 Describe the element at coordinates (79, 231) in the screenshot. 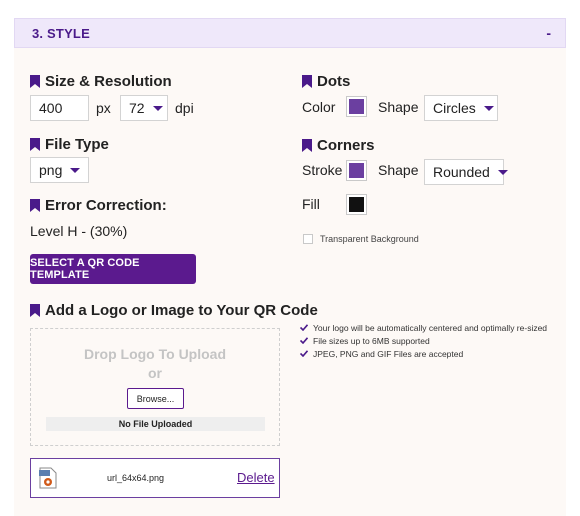

I see `error-correction-value: Level H - (30%)` at that location.